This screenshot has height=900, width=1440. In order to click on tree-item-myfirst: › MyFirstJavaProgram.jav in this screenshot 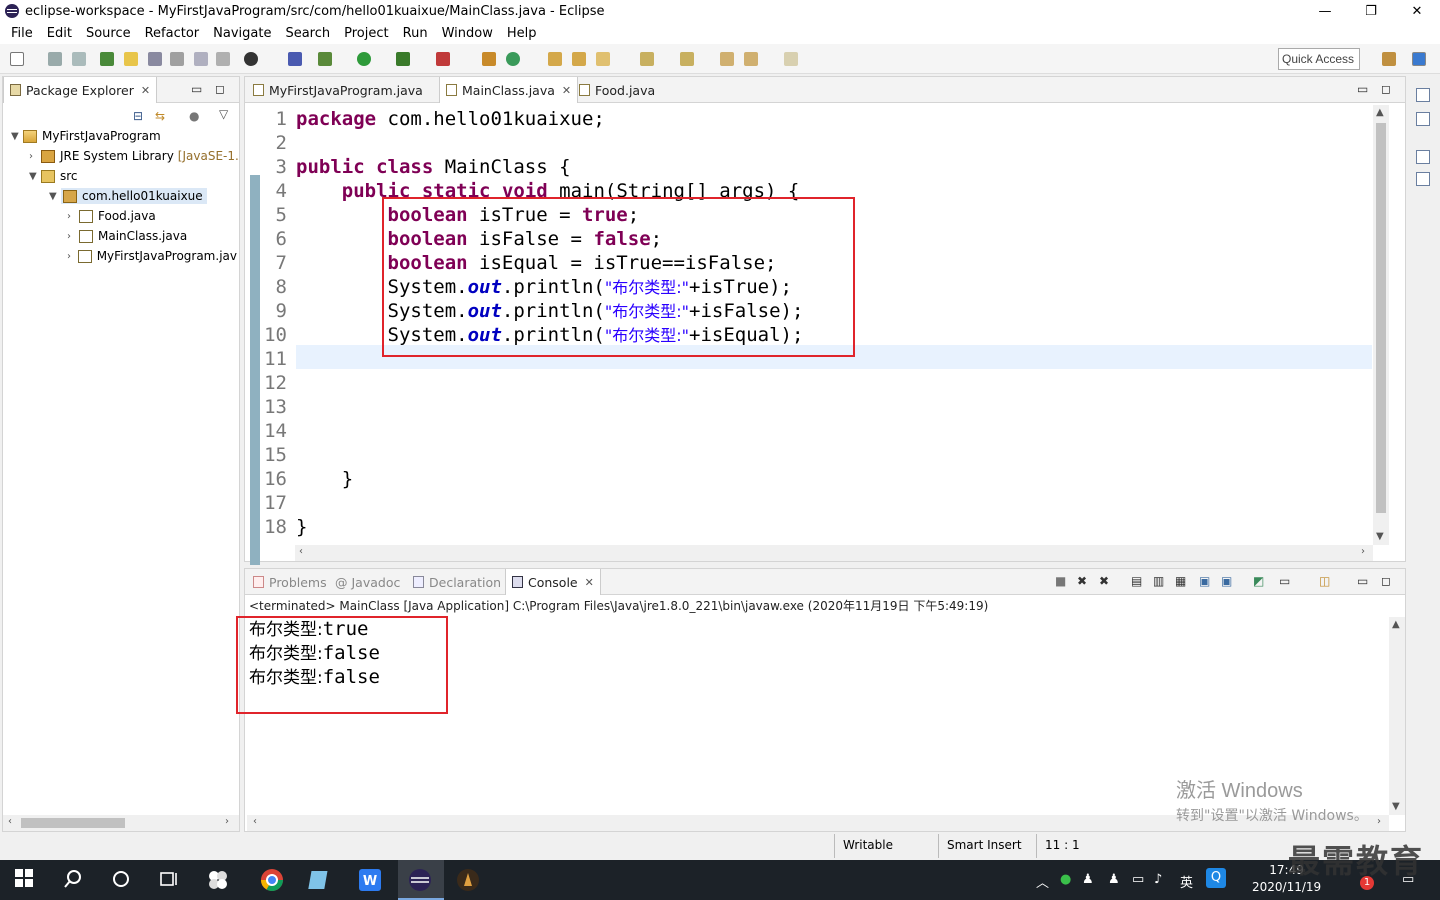, I will do `click(152, 256)`.